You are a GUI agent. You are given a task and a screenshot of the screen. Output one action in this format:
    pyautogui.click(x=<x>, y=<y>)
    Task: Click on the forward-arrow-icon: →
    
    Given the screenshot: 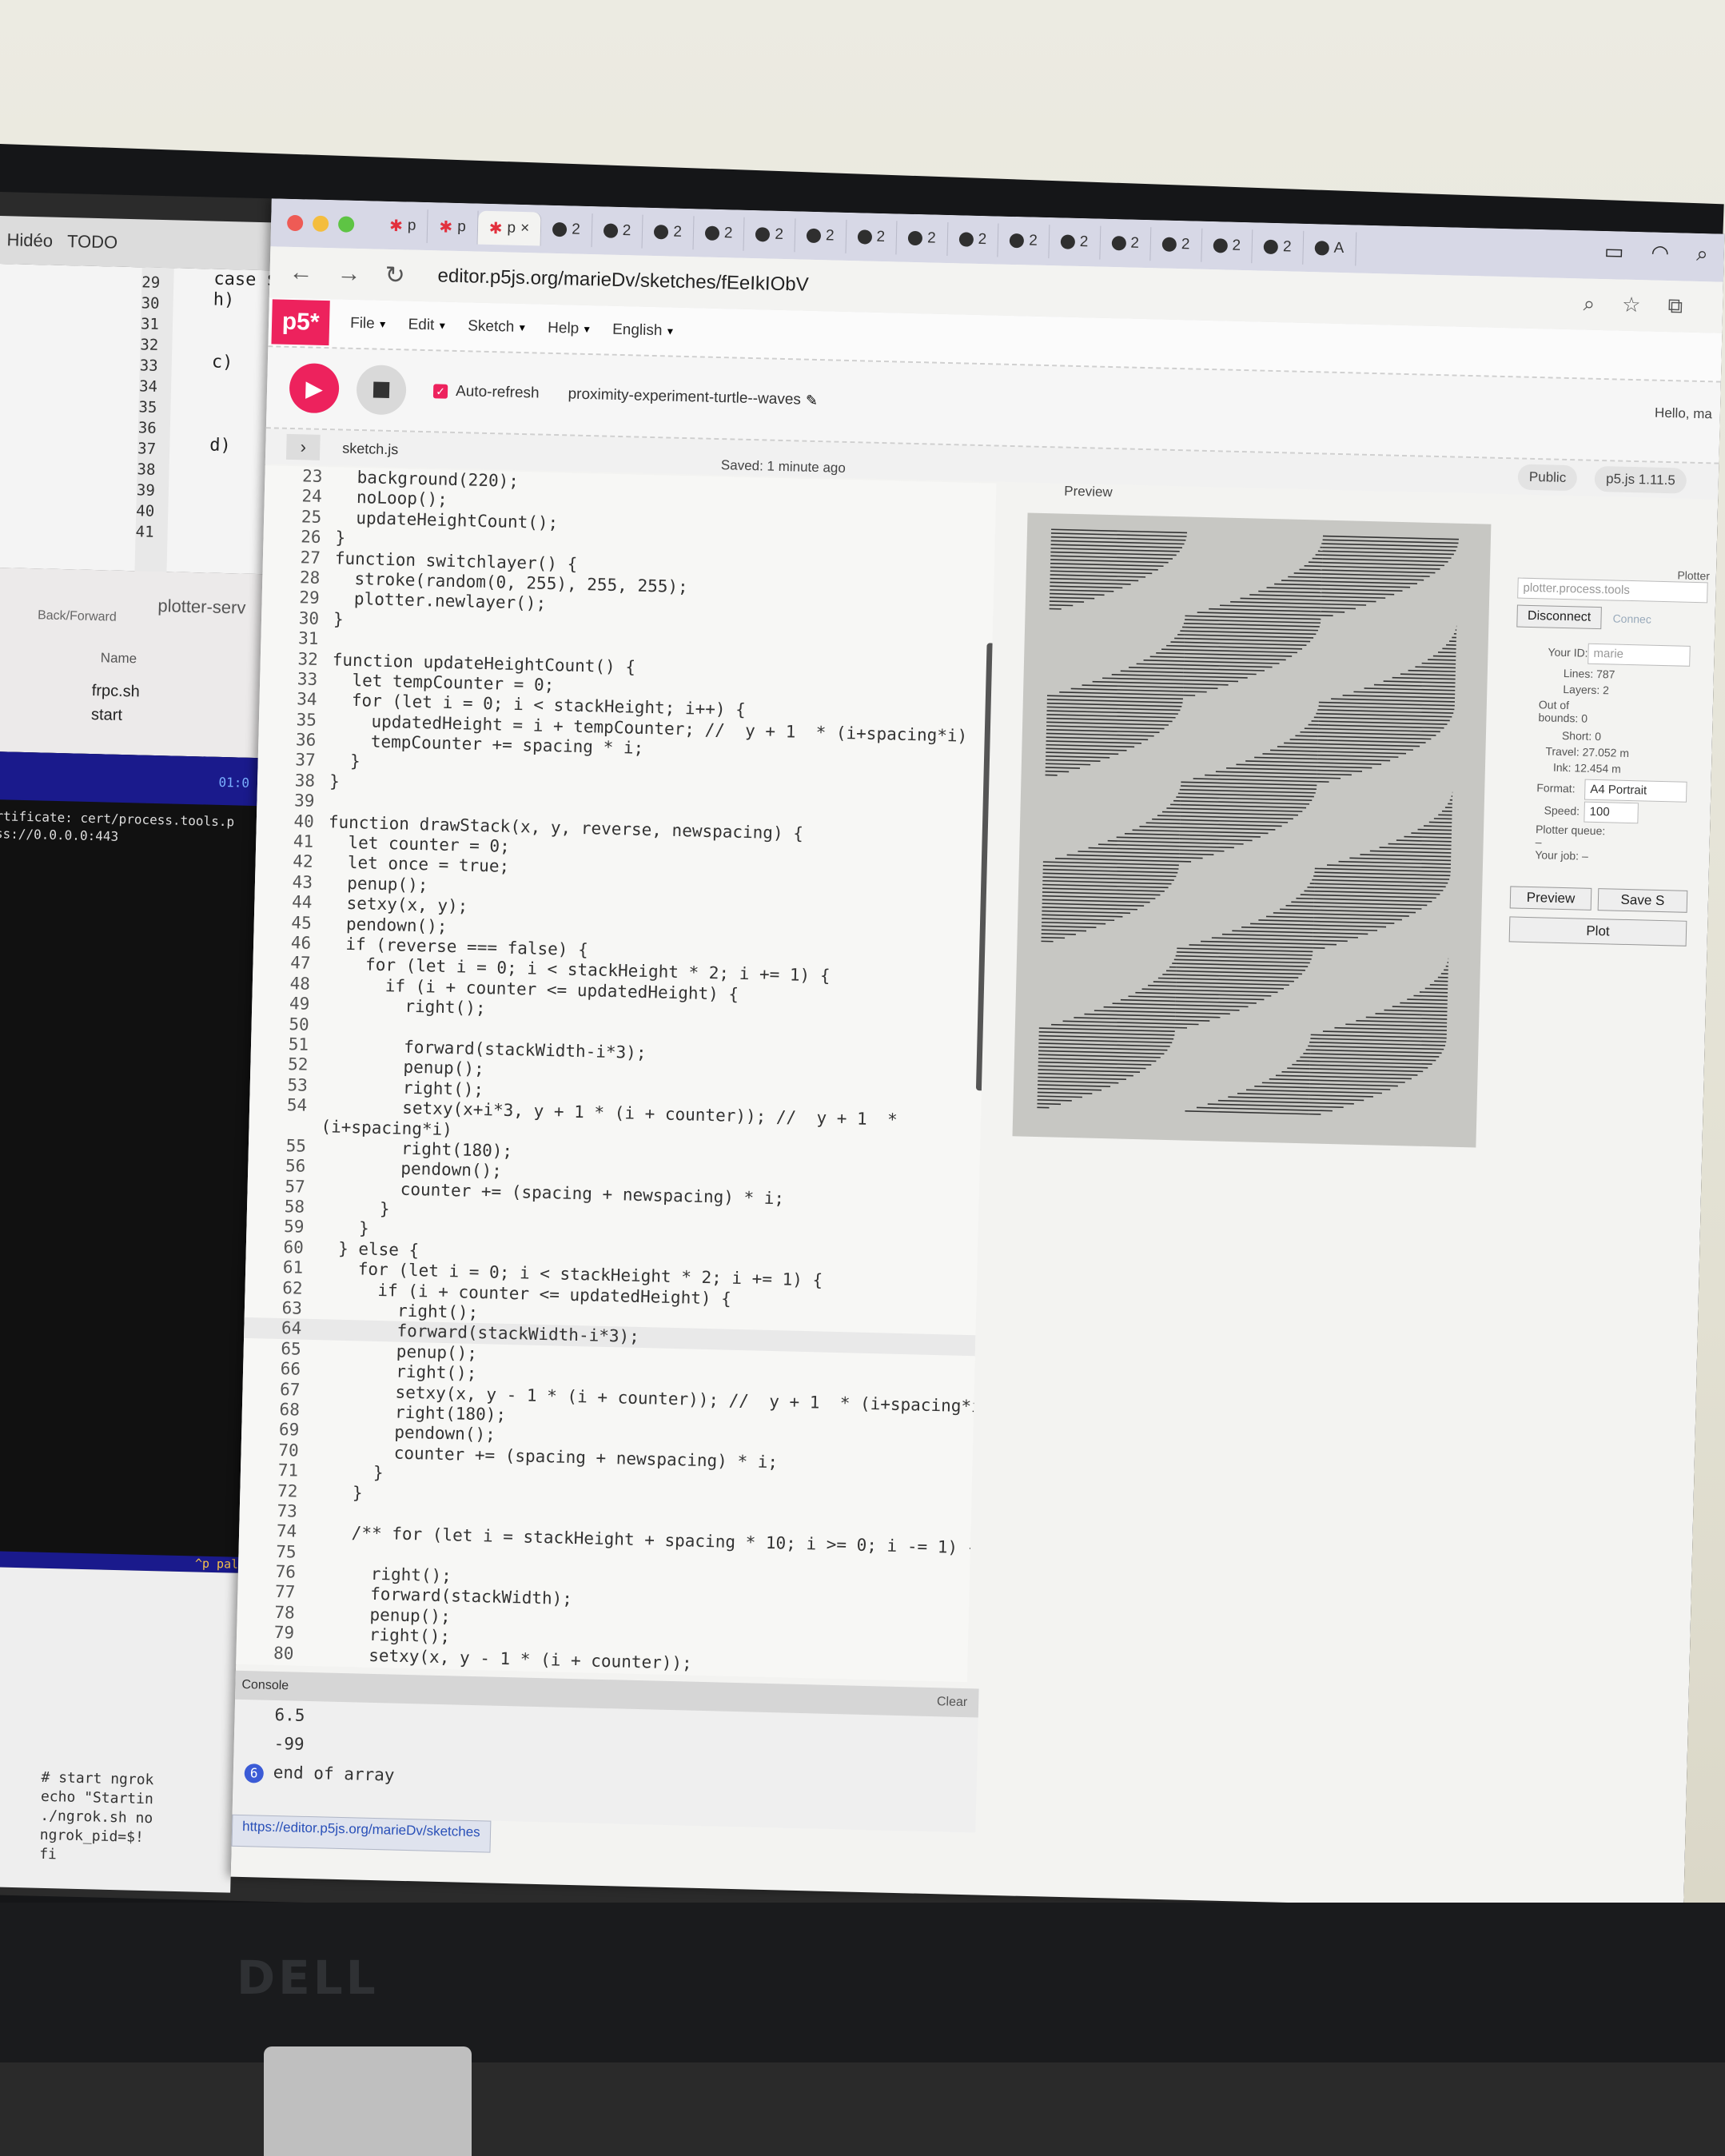 What is the action you would take?
    pyautogui.click(x=351, y=274)
    